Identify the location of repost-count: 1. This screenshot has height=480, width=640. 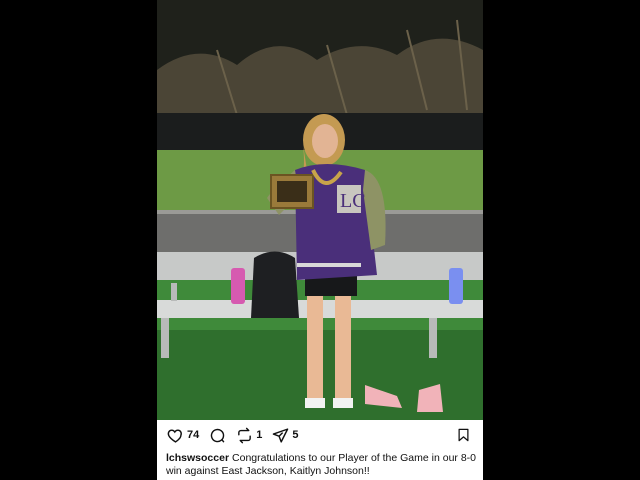
(259, 435).